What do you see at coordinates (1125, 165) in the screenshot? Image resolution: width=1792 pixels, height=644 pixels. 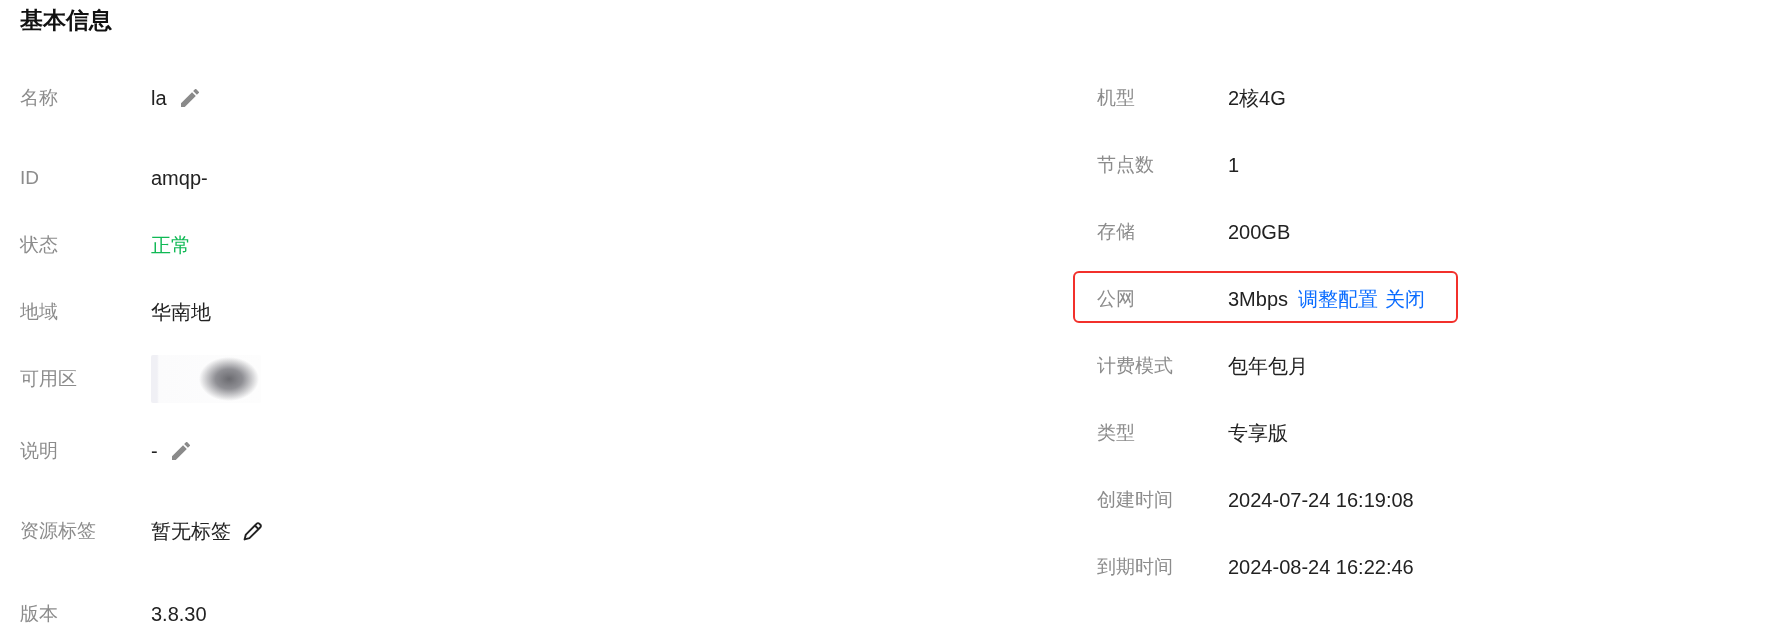 I see `field-label: 节点数` at bounding box center [1125, 165].